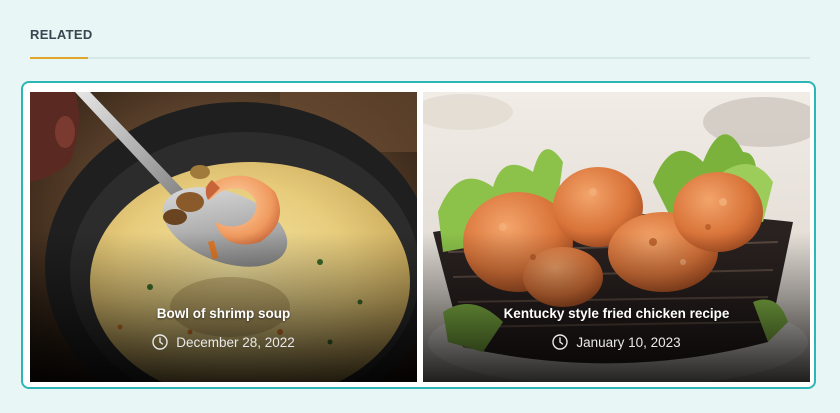 Image resolution: width=840 pixels, height=413 pixels. Describe the element at coordinates (420, 58) in the screenshot. I see `header-divider` at that location.